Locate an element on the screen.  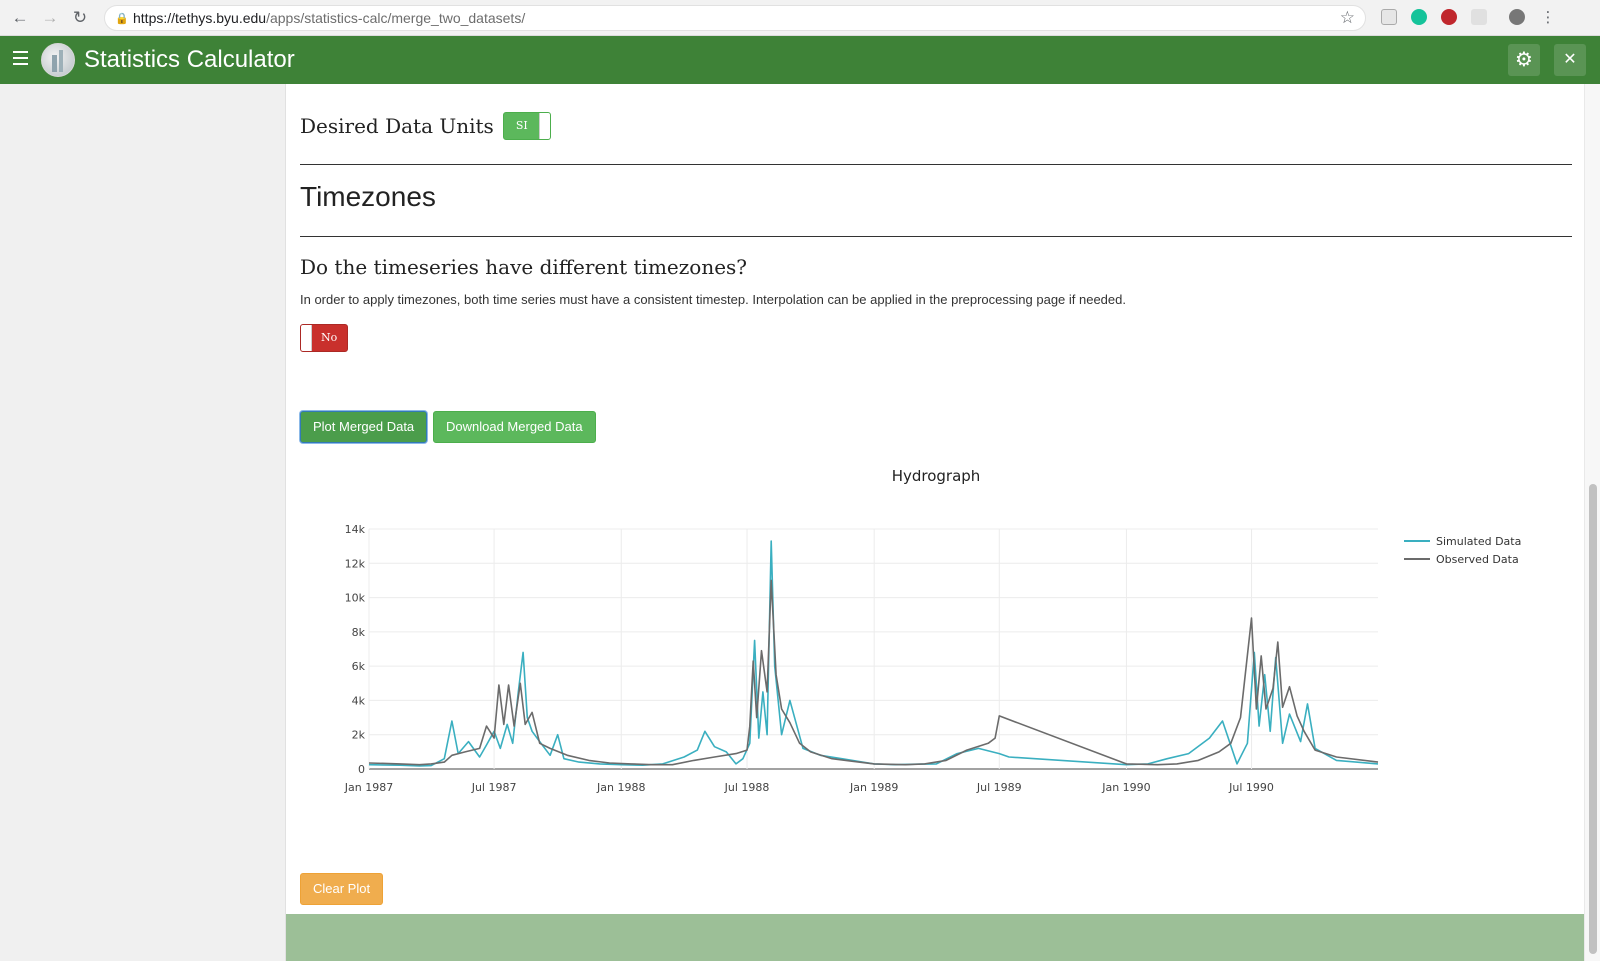
legend-label: Simulated Data is located at coordinates (1478, 541).